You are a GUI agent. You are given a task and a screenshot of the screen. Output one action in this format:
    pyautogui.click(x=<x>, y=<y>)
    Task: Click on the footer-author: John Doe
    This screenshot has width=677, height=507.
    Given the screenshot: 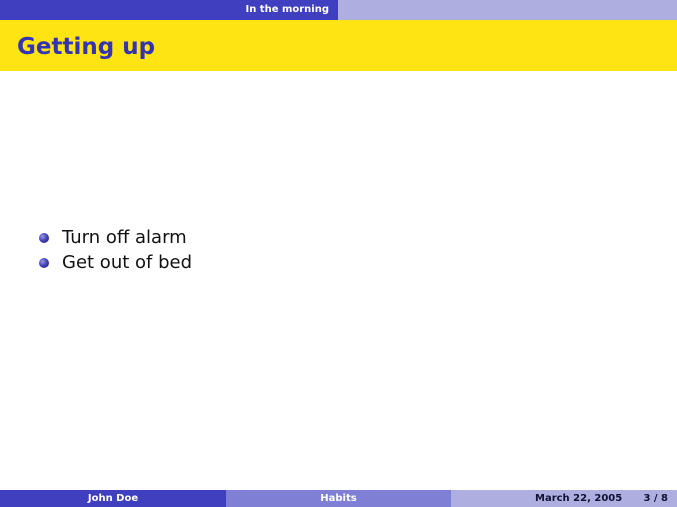 What is the action you would take?
    pyautogui.click(x=113, y=498)
    